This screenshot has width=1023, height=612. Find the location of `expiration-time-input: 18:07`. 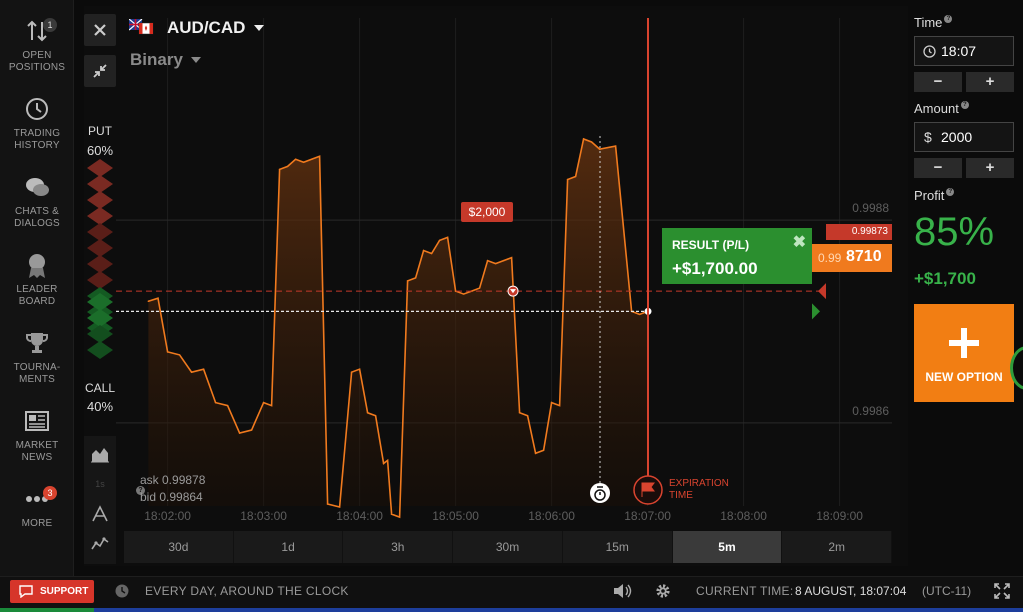

expiration-time-input: 18:07 is located at coordinates (964, 51).